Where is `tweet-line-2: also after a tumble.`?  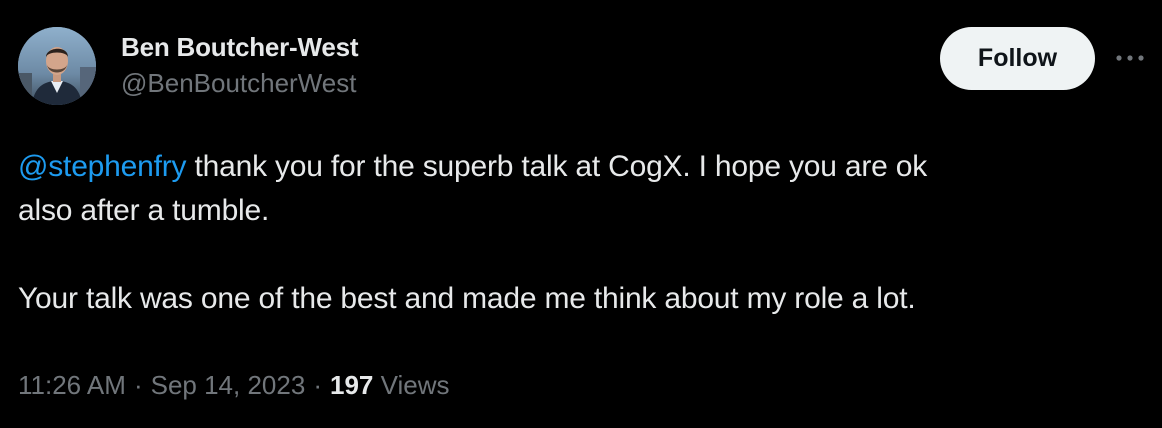
tweet-line-2: also after a tumble. is located at coordinates (144, 210).